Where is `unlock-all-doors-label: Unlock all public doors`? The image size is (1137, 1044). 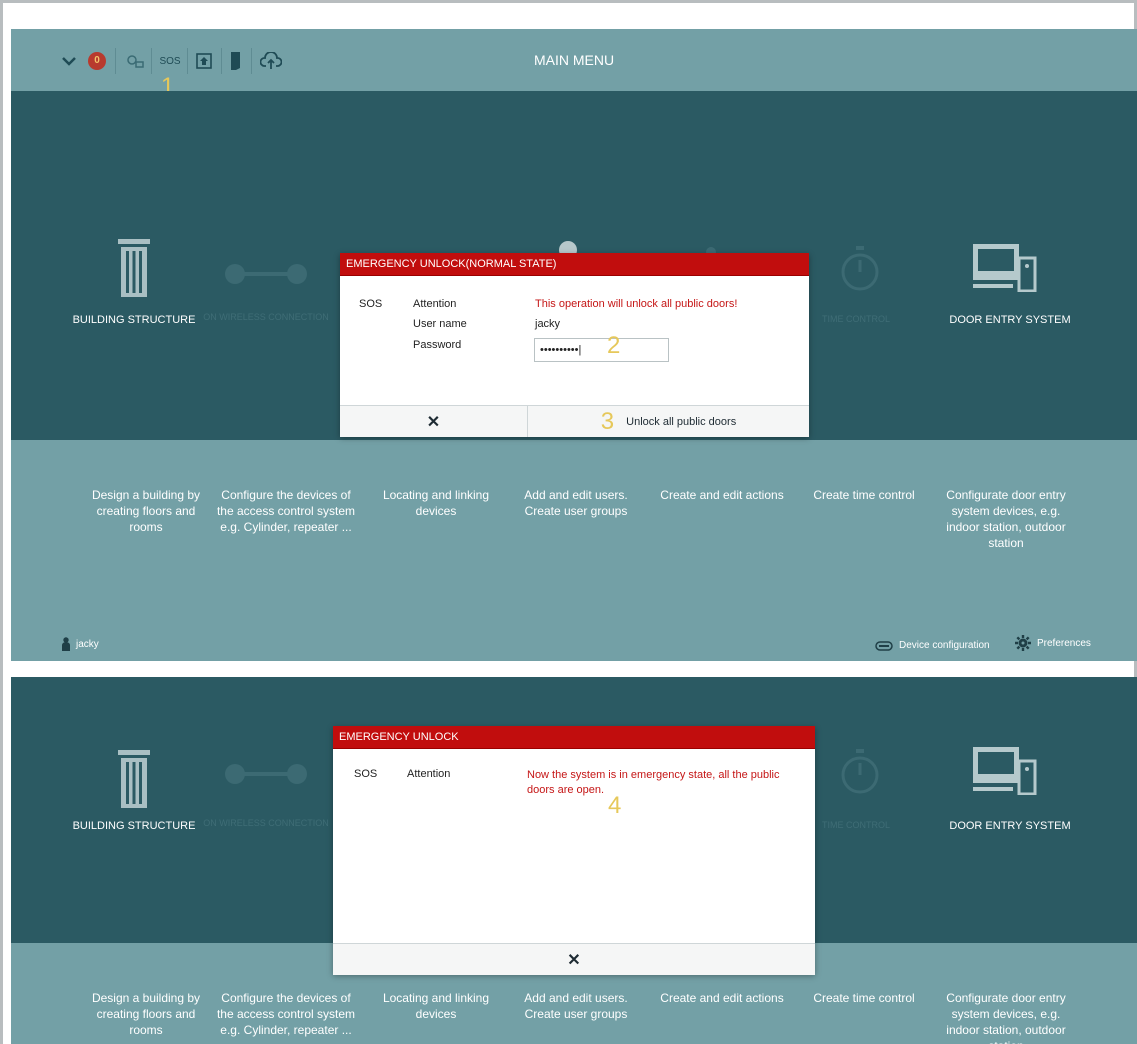 unlock-all-doors-label: Unlock all public doors is located at coordinates (681, 421).